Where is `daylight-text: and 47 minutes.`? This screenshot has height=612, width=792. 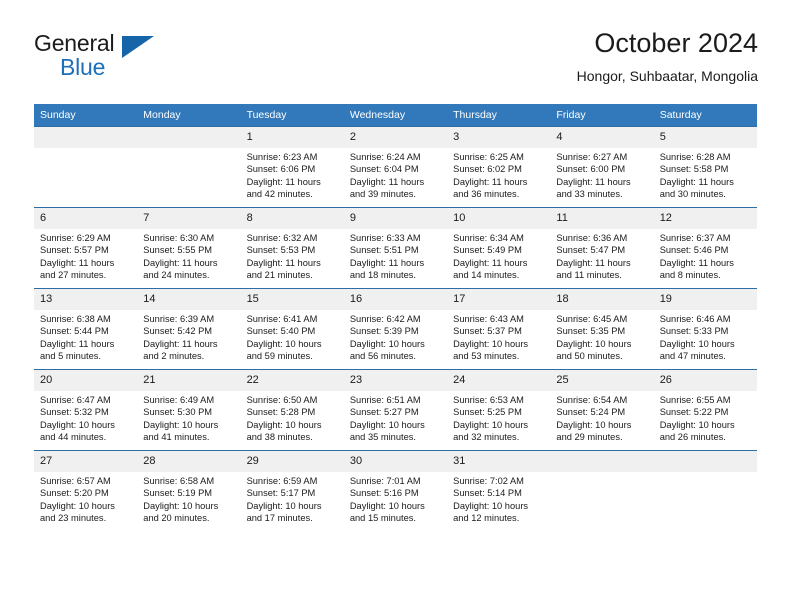
daylight-text: and 47 minutes. is located at coordinates (692, 356).